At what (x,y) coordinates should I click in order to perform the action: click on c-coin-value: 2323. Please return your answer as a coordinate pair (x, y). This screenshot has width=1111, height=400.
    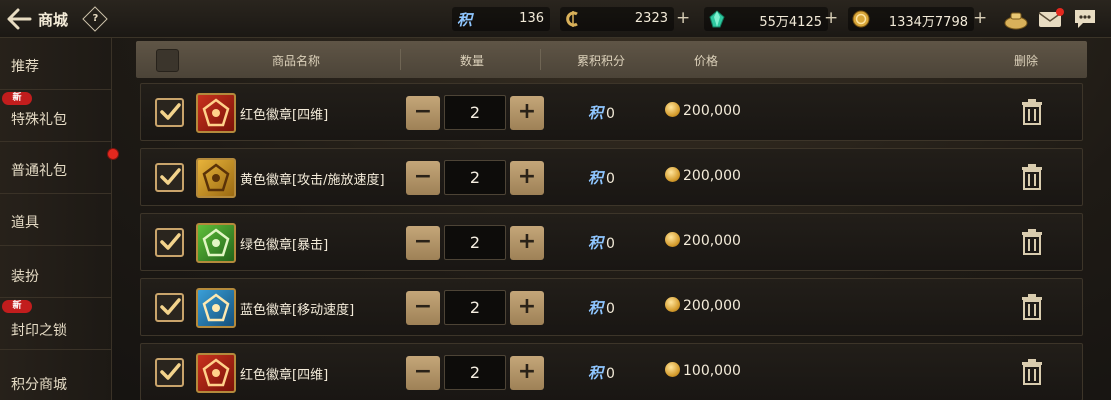
    Looking at the image, I should click on (651, 18).